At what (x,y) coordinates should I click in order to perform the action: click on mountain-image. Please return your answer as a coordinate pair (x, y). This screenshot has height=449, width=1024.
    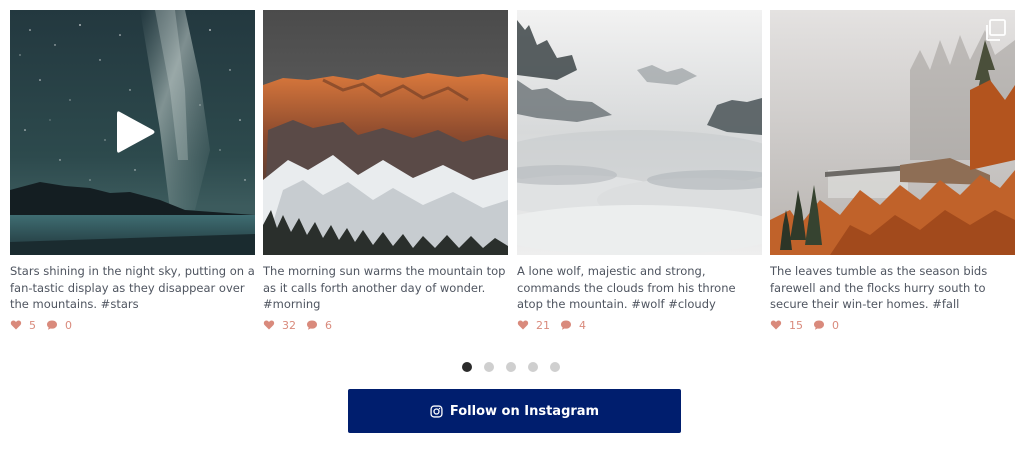
    Looking at the image, I should click on (385, 132).